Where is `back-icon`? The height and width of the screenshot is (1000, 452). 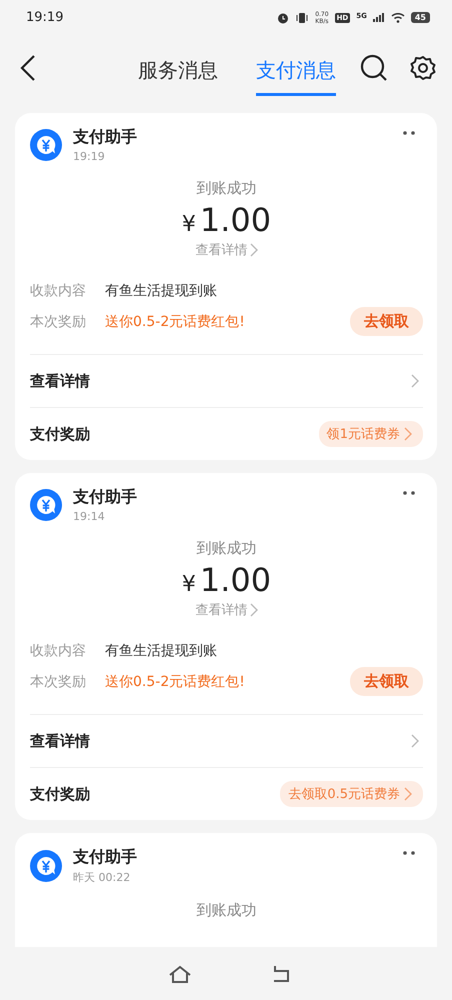 back-icon is located at coordinates (28, 68).